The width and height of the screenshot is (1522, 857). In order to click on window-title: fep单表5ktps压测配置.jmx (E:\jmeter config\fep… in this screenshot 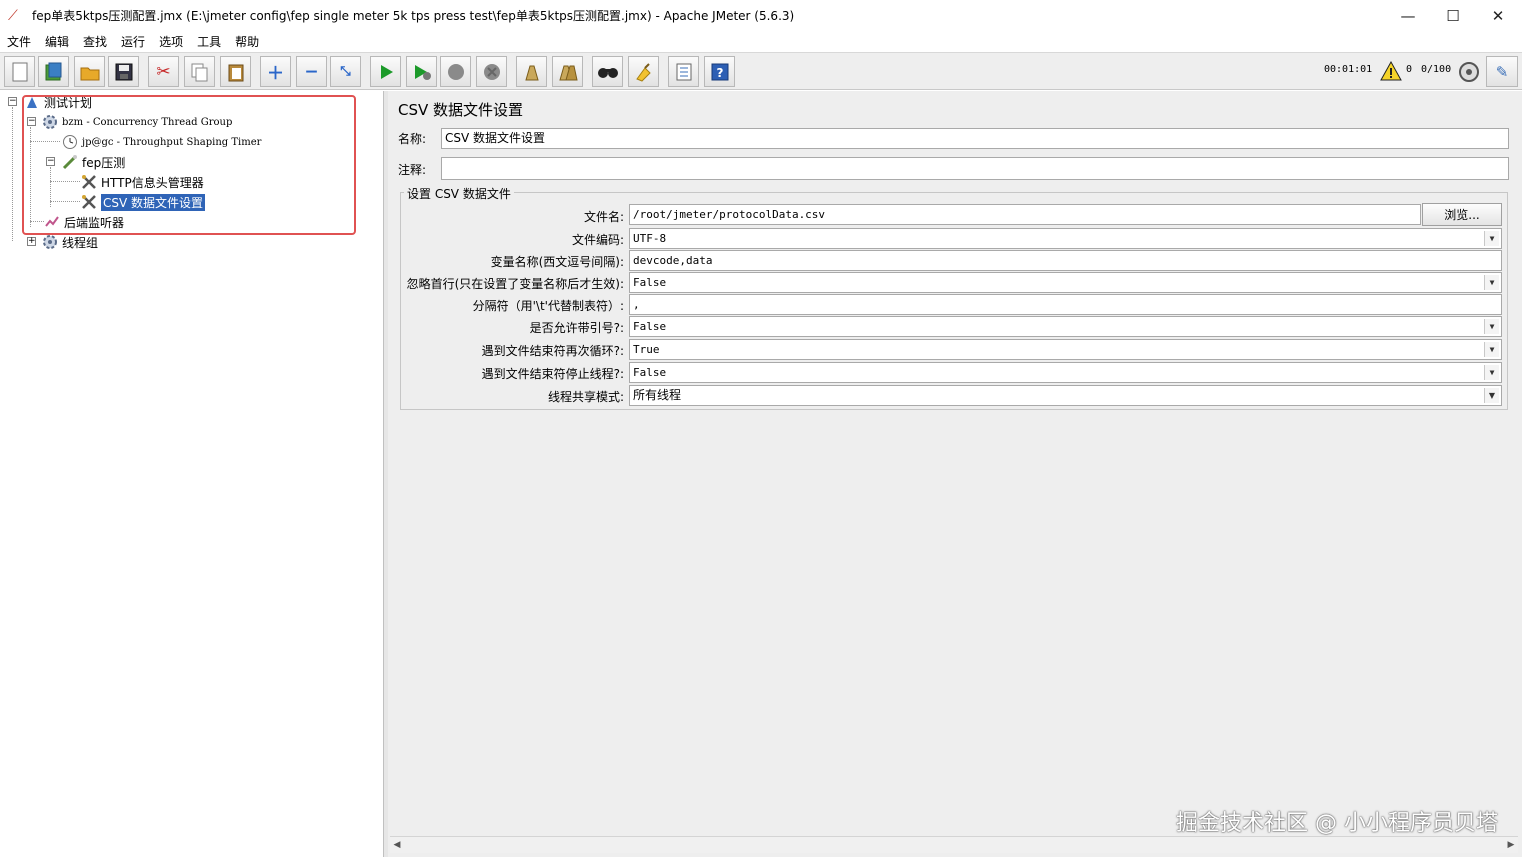, I will do `click(413, 16)`.